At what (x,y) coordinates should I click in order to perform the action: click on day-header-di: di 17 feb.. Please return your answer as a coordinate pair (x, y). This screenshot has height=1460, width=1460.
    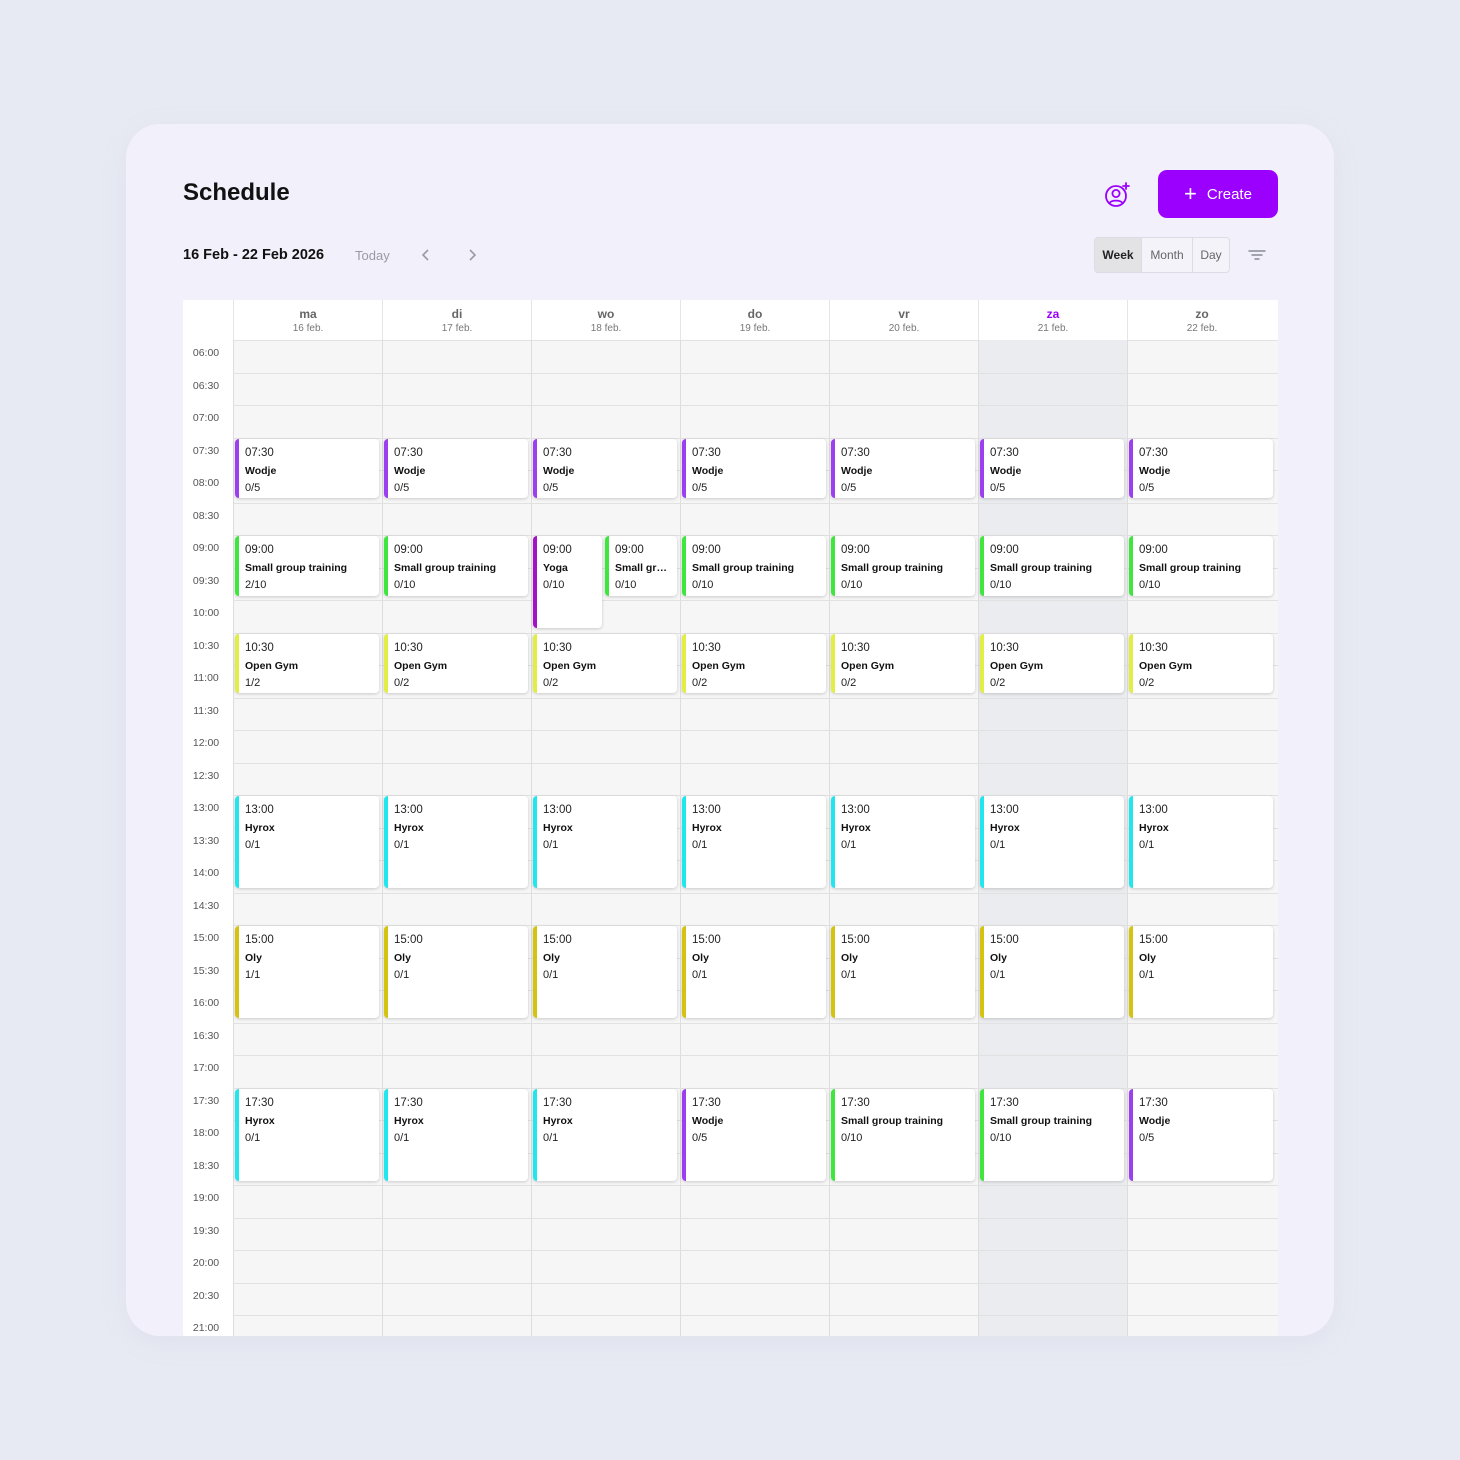
    Looking at the image, I should click on (456, 320).